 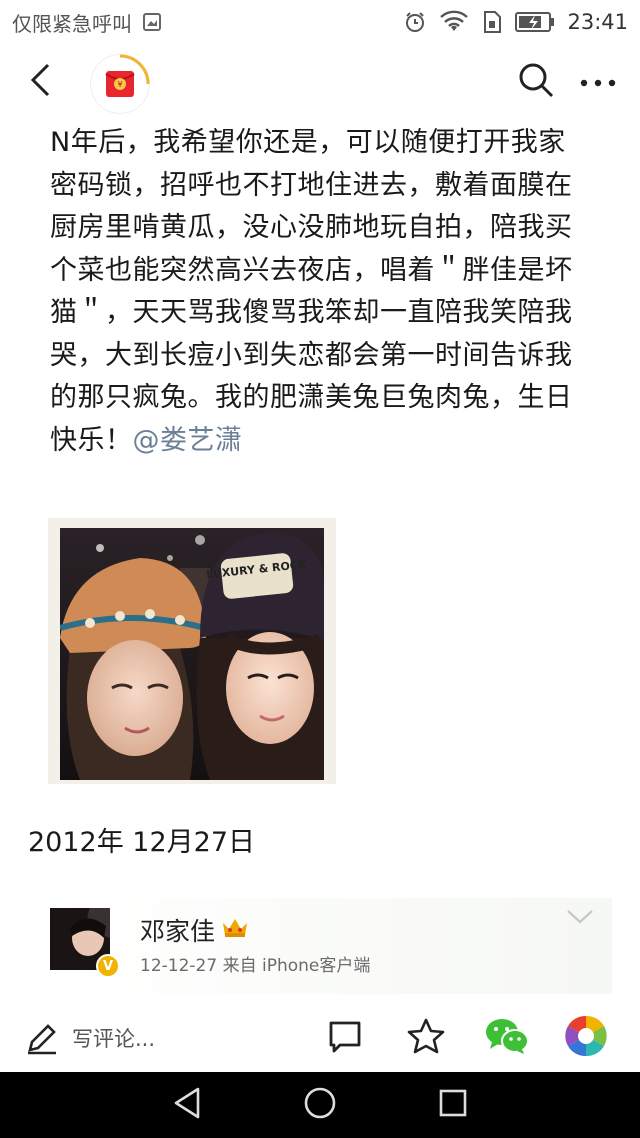 I want to click on post-photo: LUXURY & ROCK, so click(x=192, y=654).